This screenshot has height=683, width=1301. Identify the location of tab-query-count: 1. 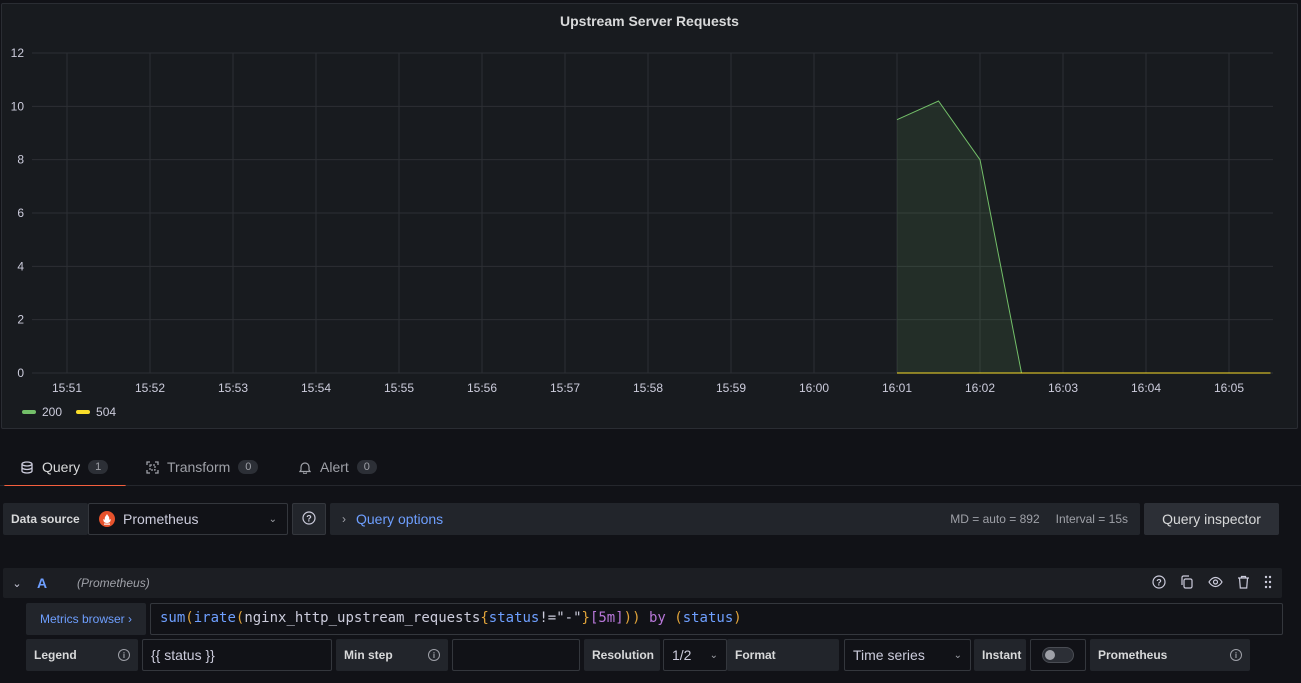
(98, 467).